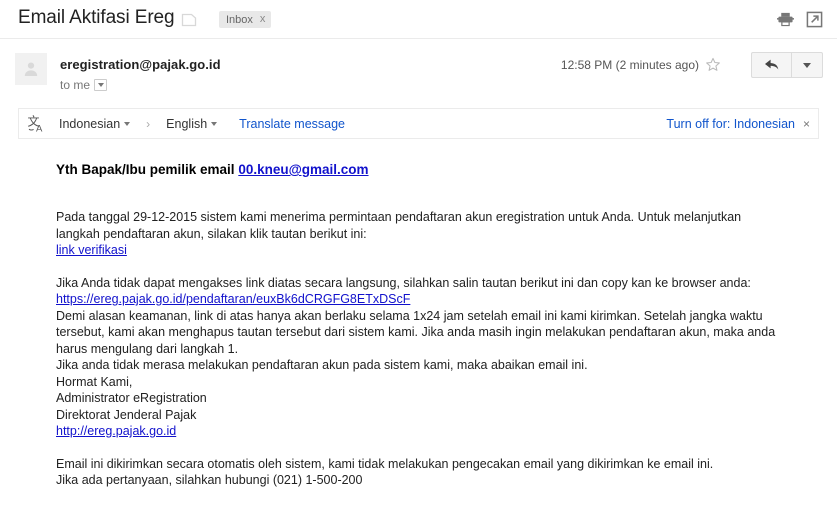 This screenshot has width=837, height=510. I want to click on recipient-details-toggle, so click(101, 85).